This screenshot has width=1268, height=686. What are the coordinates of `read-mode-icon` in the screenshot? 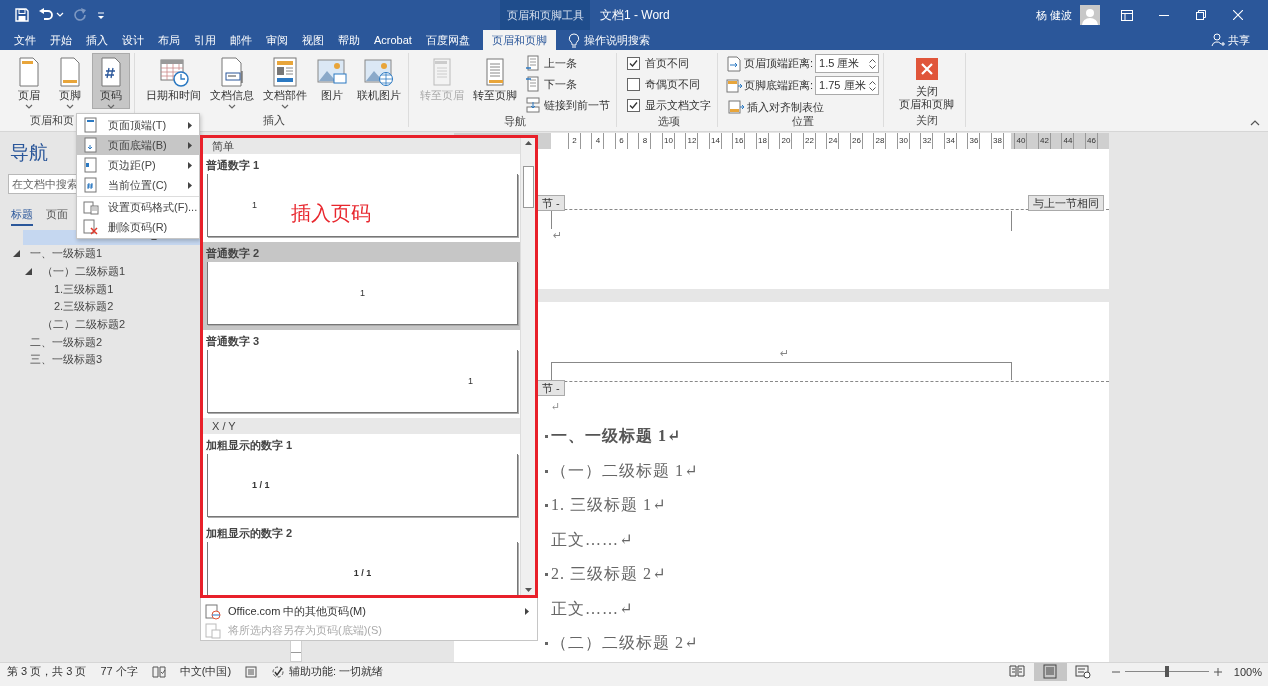 It's located at (1017, 671).